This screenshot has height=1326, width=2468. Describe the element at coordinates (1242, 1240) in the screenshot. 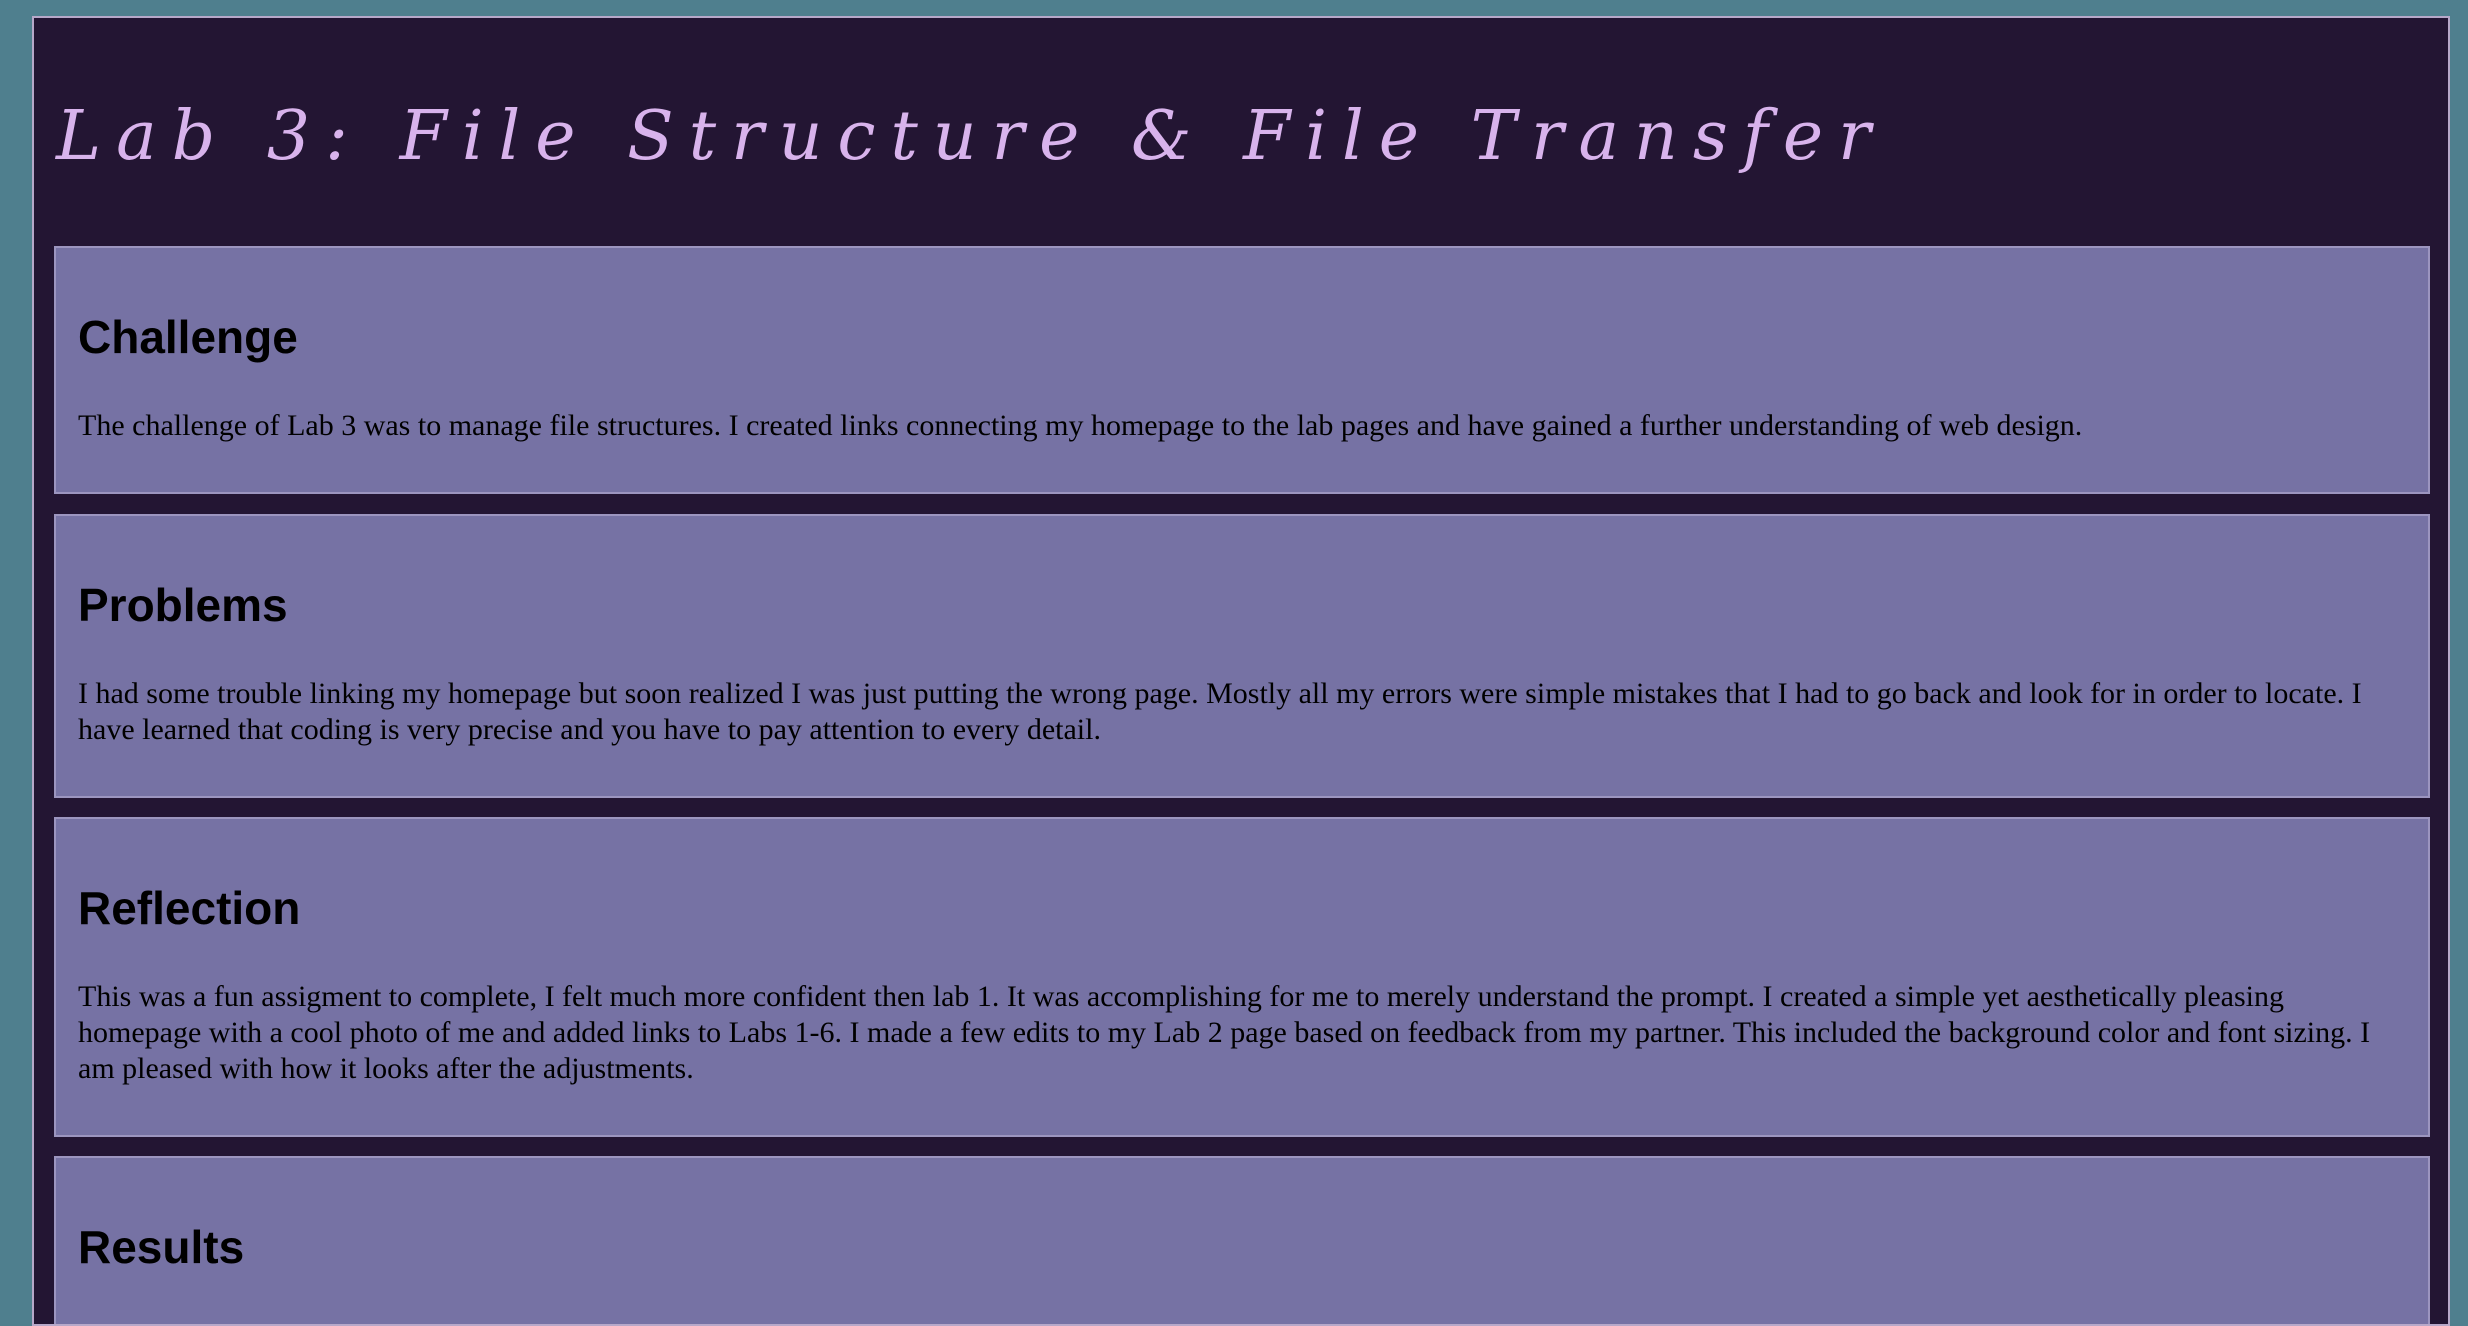

I see `section-results: Results` at that location.